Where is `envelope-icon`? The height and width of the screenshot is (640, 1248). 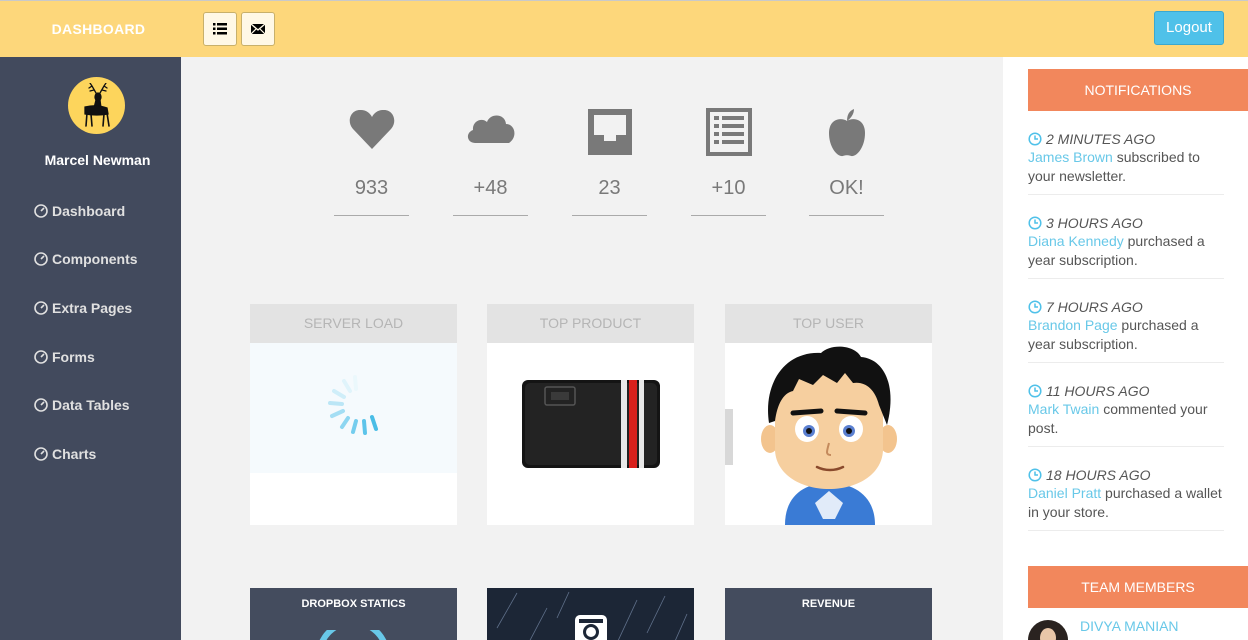
envelope-icon is located at coordinates (258, 29).